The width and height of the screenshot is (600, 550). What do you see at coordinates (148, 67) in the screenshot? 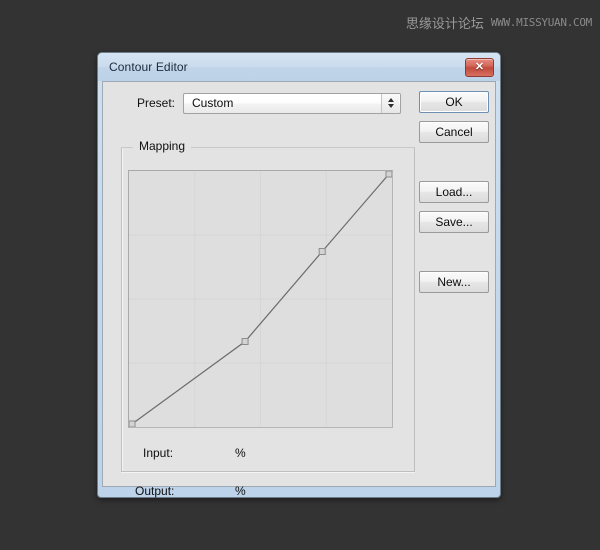
I see `dialog-title: Contour Editor` at bounding box center [148, 67].